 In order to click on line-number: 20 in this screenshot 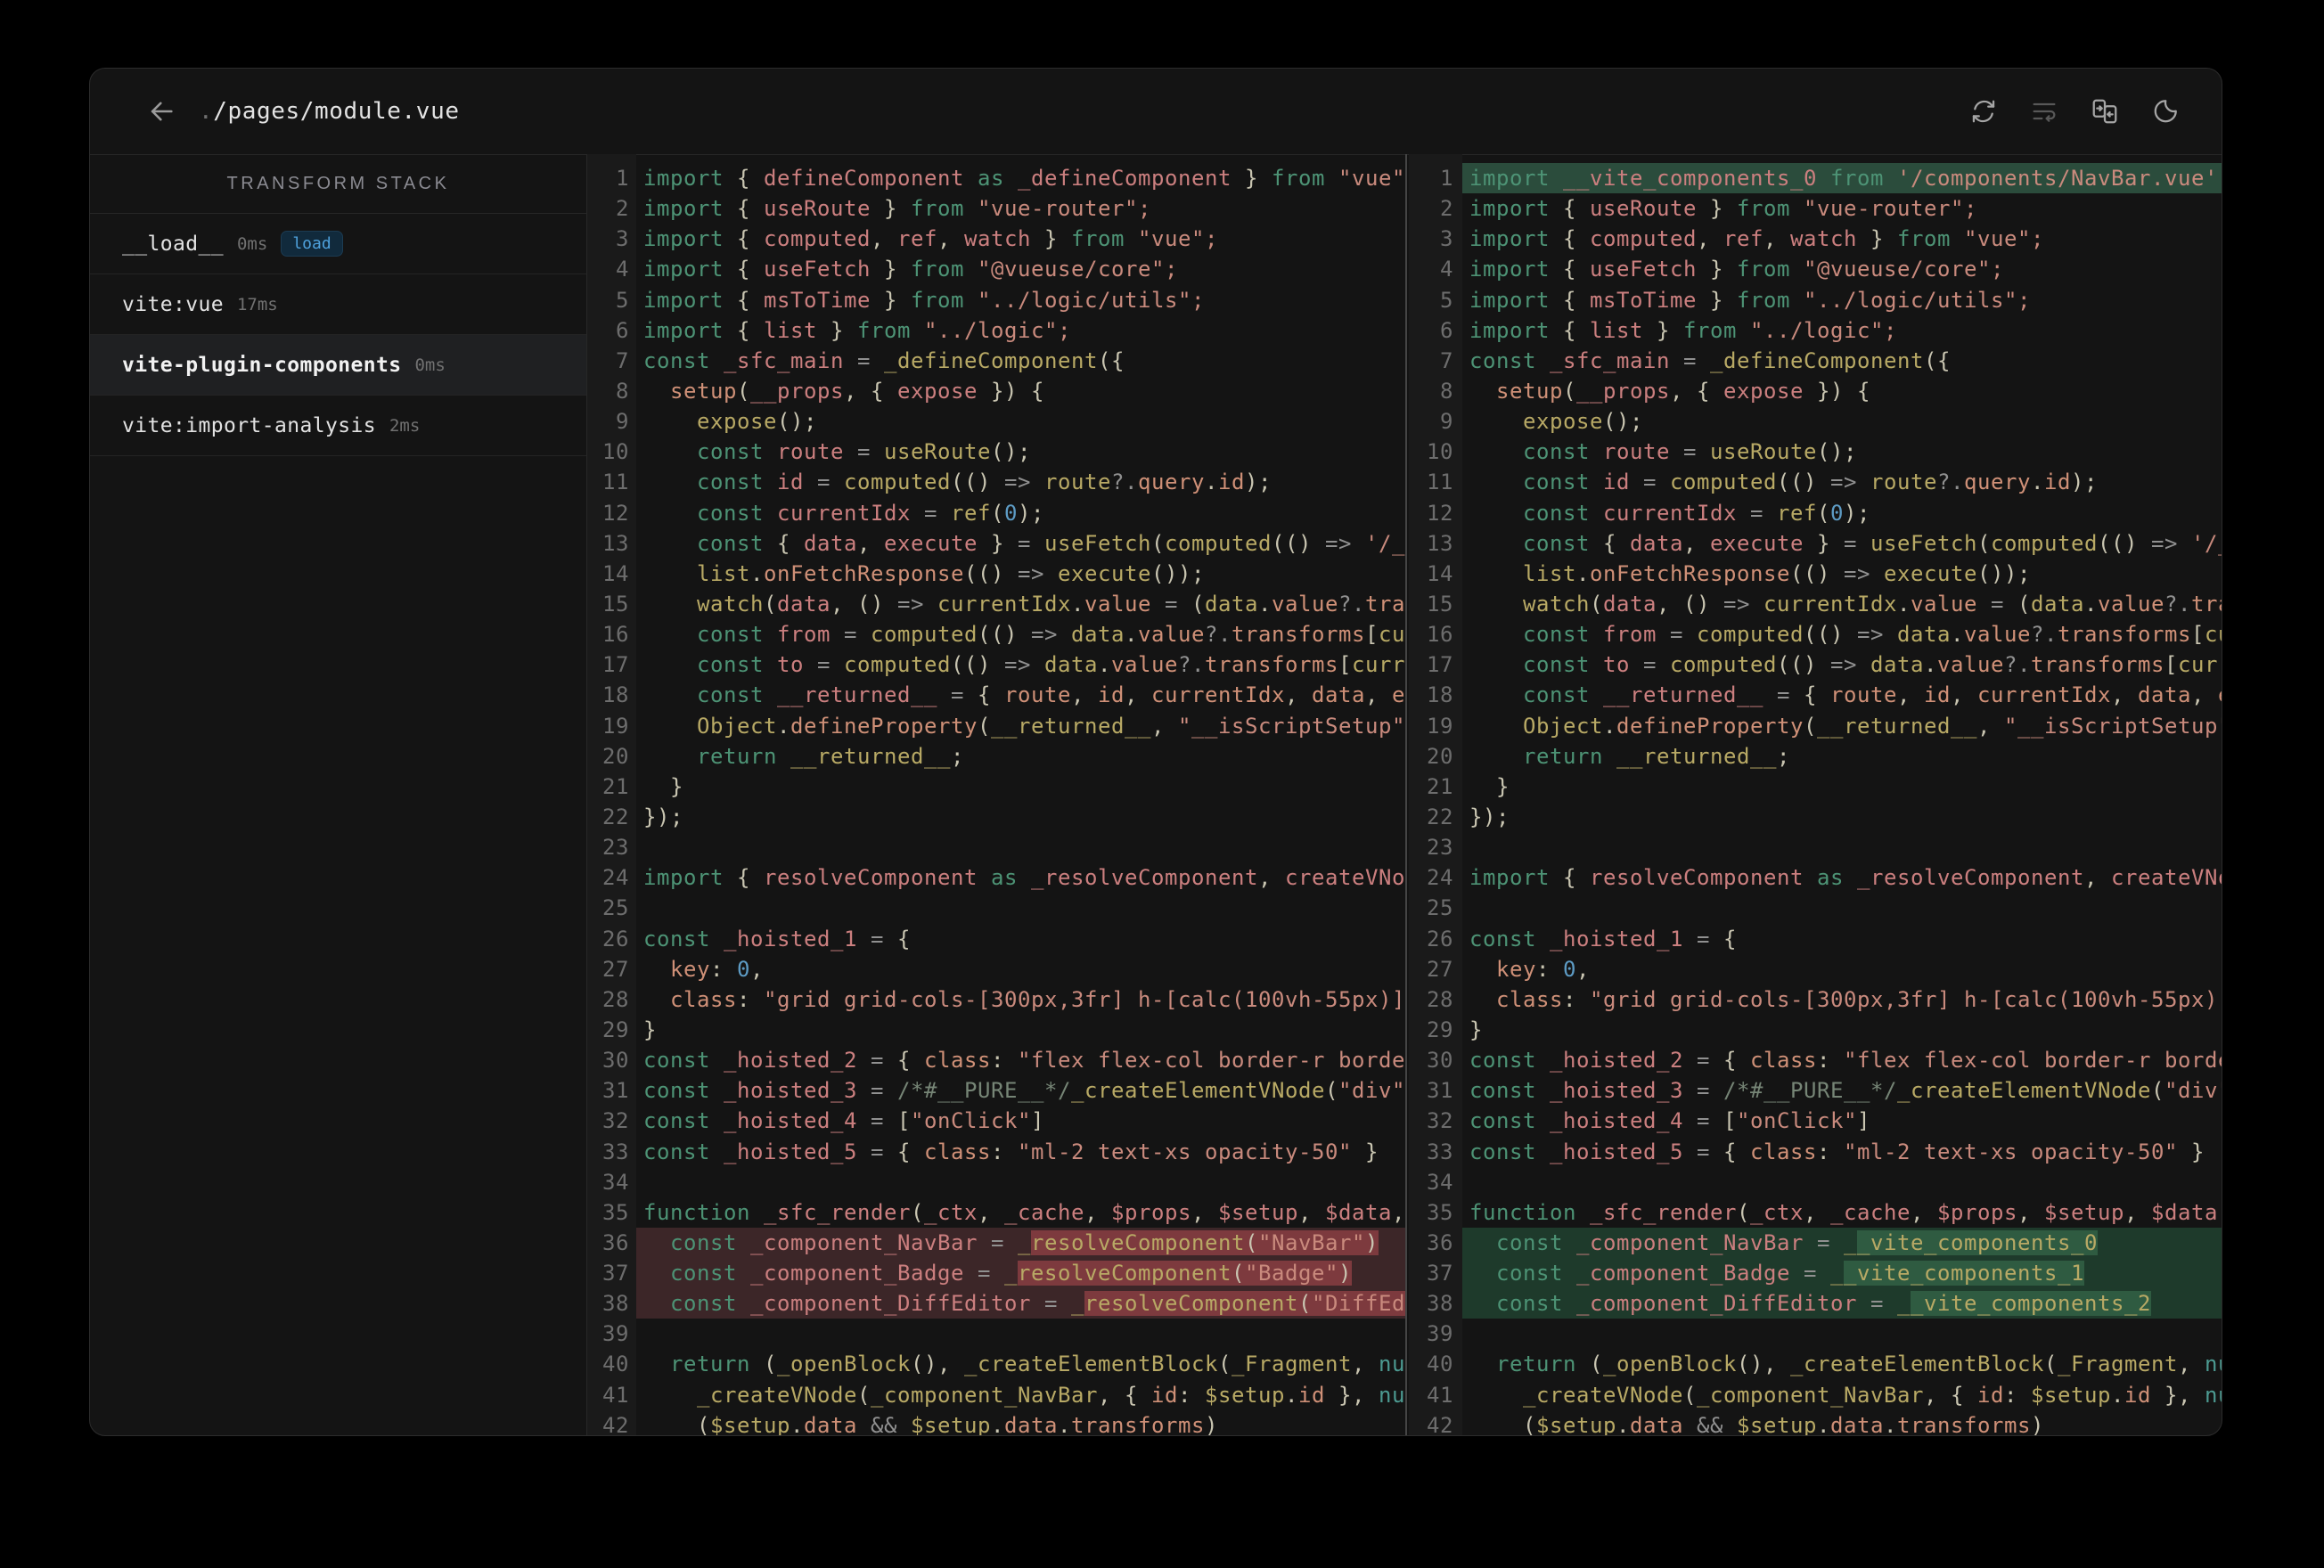, I will do `click(1440, 756)`.